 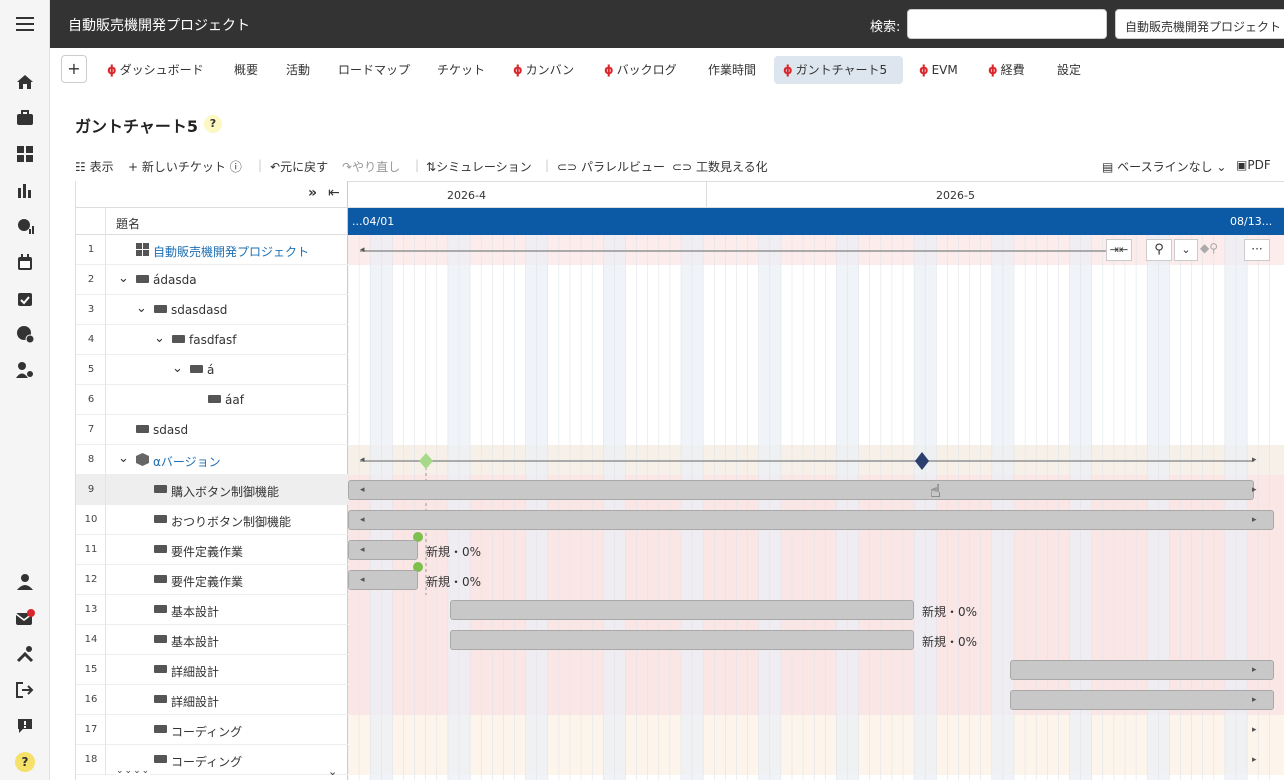 I want to click on effort-view-toggle: ⊂⊃ 工数見える化, so click(x=720, y=166).